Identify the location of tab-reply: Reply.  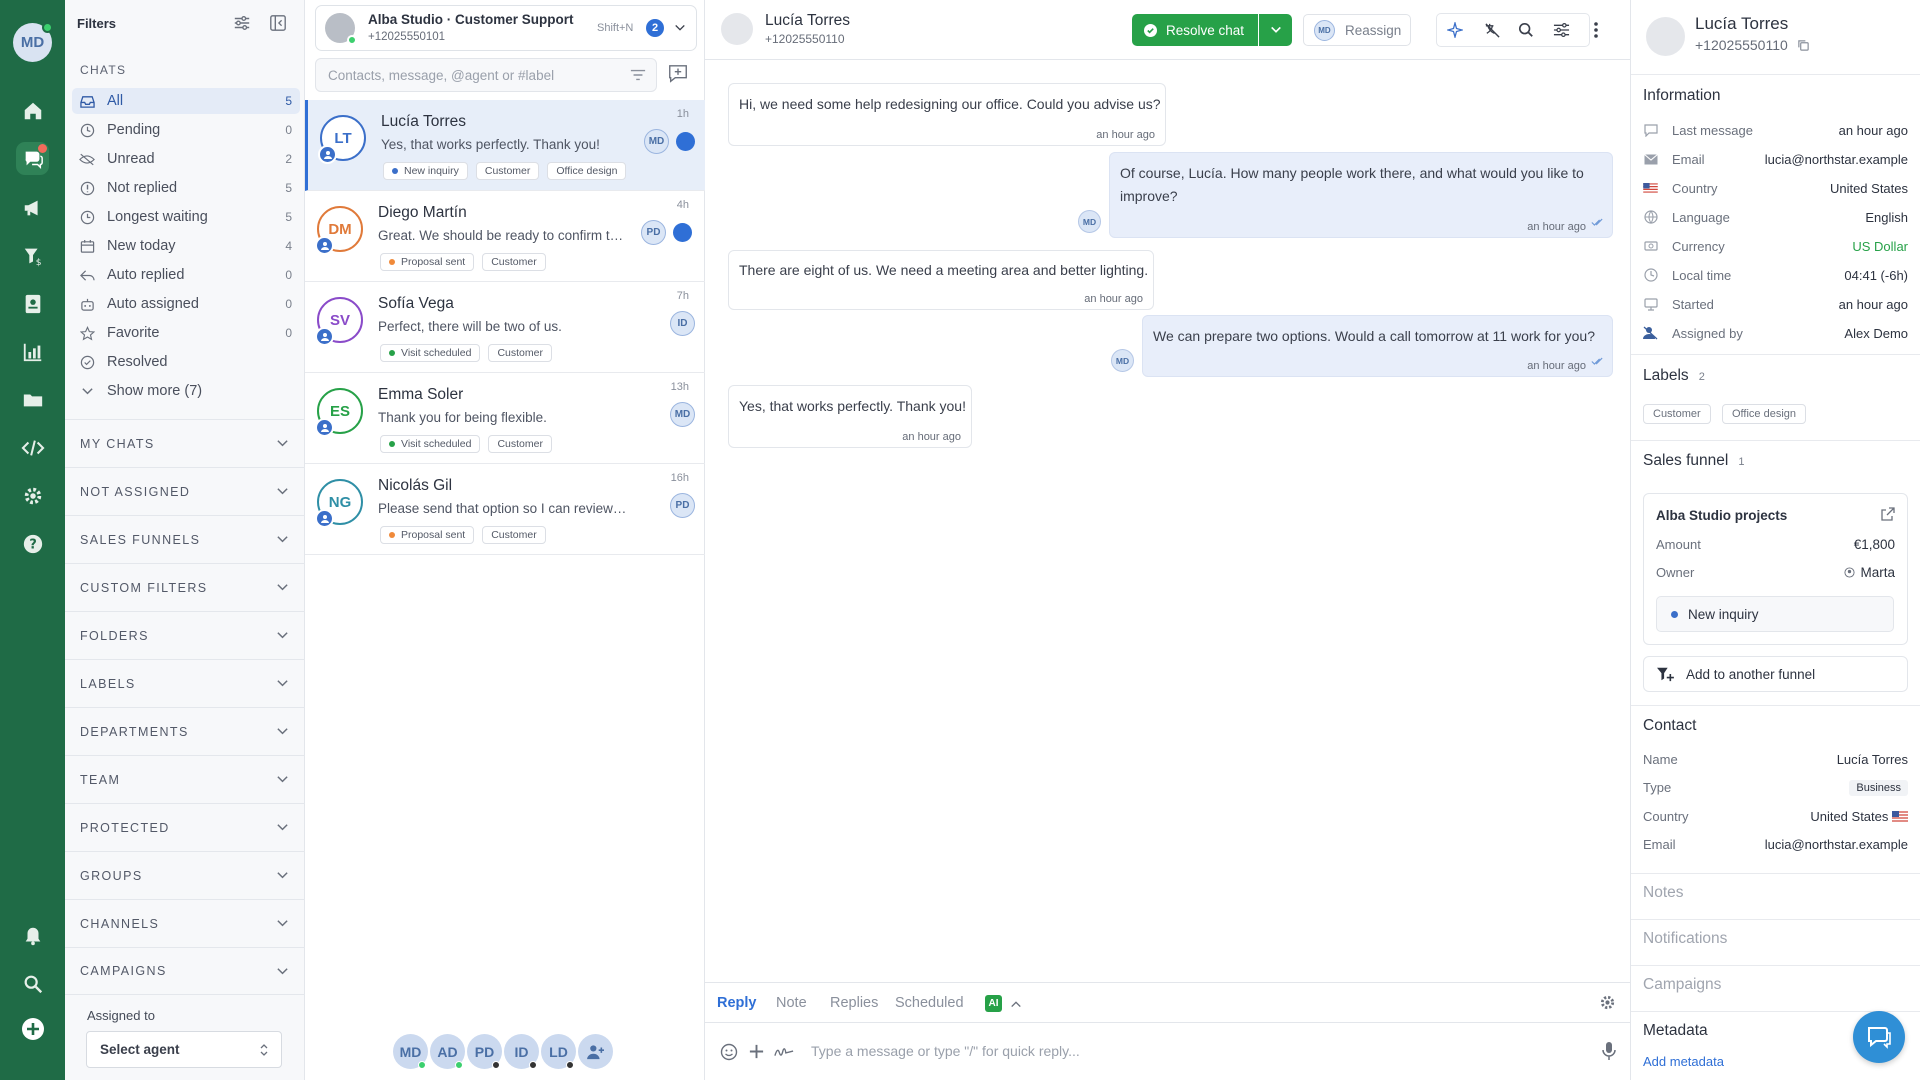
(737, 1003).